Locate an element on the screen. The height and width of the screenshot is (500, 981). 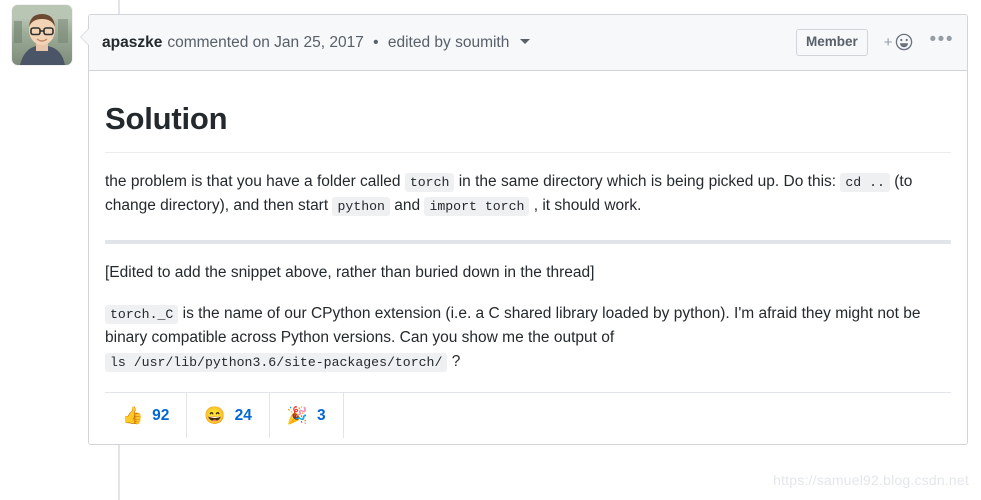
smiley-icon is located at coordinates (904, 42).